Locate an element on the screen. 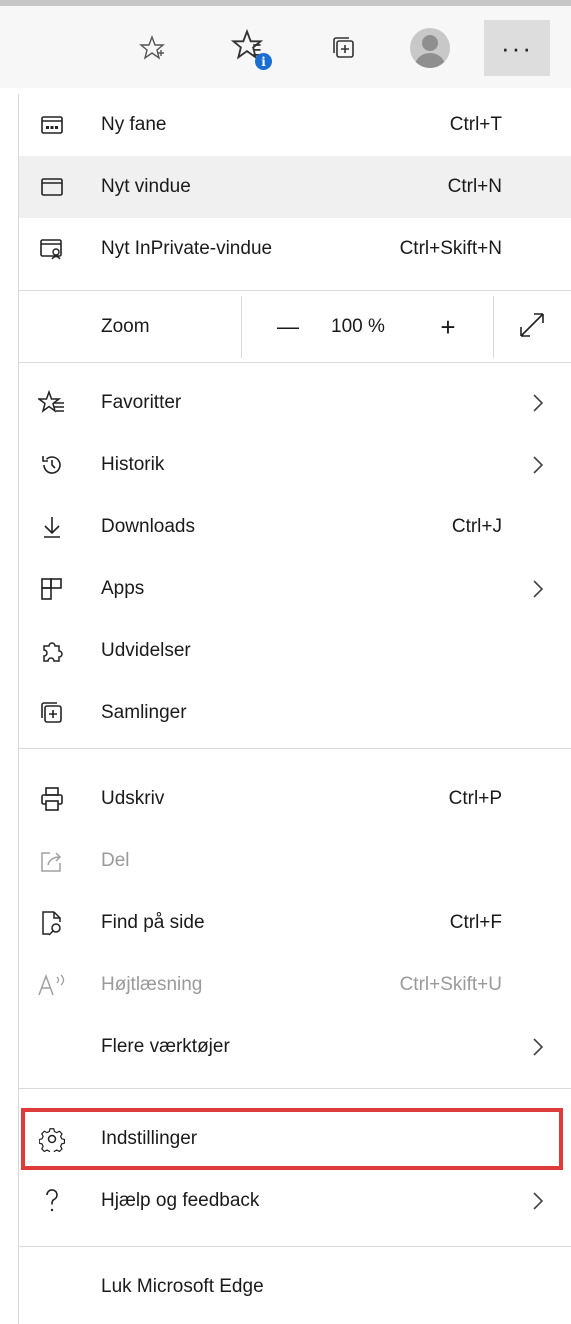 Image resolution: width=571 pixels, height=1324 pixels. menu-item-extensions: Udvidelser is located at coordinates (295, 651).